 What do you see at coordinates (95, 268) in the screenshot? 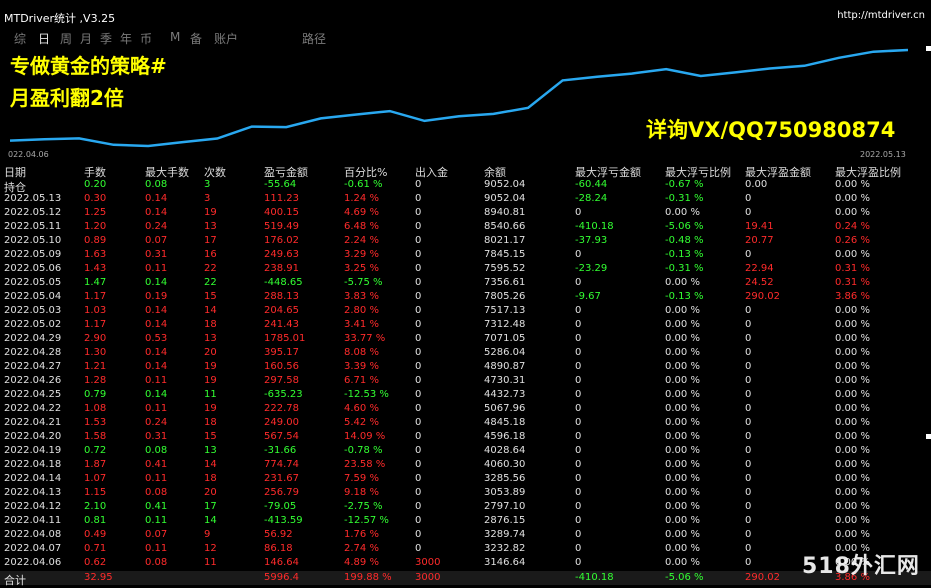
I see `cell-lots: 1.43` at bounding box center [95, 268].